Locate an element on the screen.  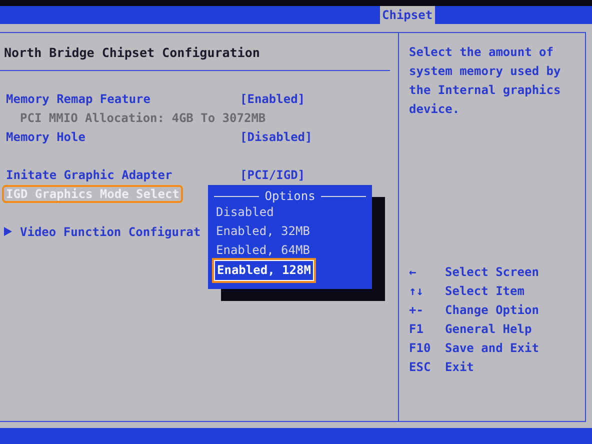
option-item: Enabled, 128M is located at coordinates (264, 270).